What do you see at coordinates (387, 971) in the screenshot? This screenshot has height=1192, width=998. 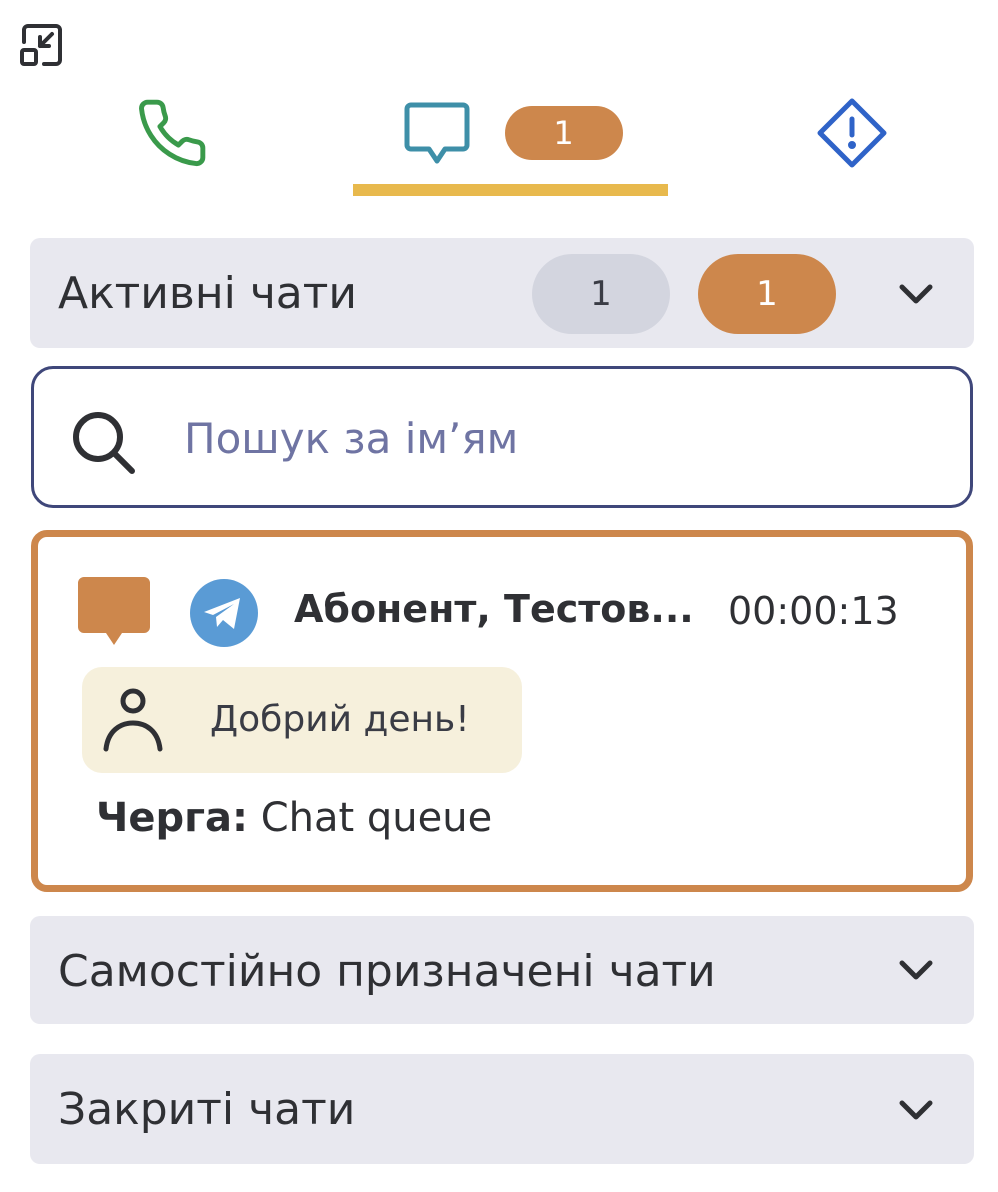 I see `section-title: Самостійно призначені чати` at bounding box center [387, 971].